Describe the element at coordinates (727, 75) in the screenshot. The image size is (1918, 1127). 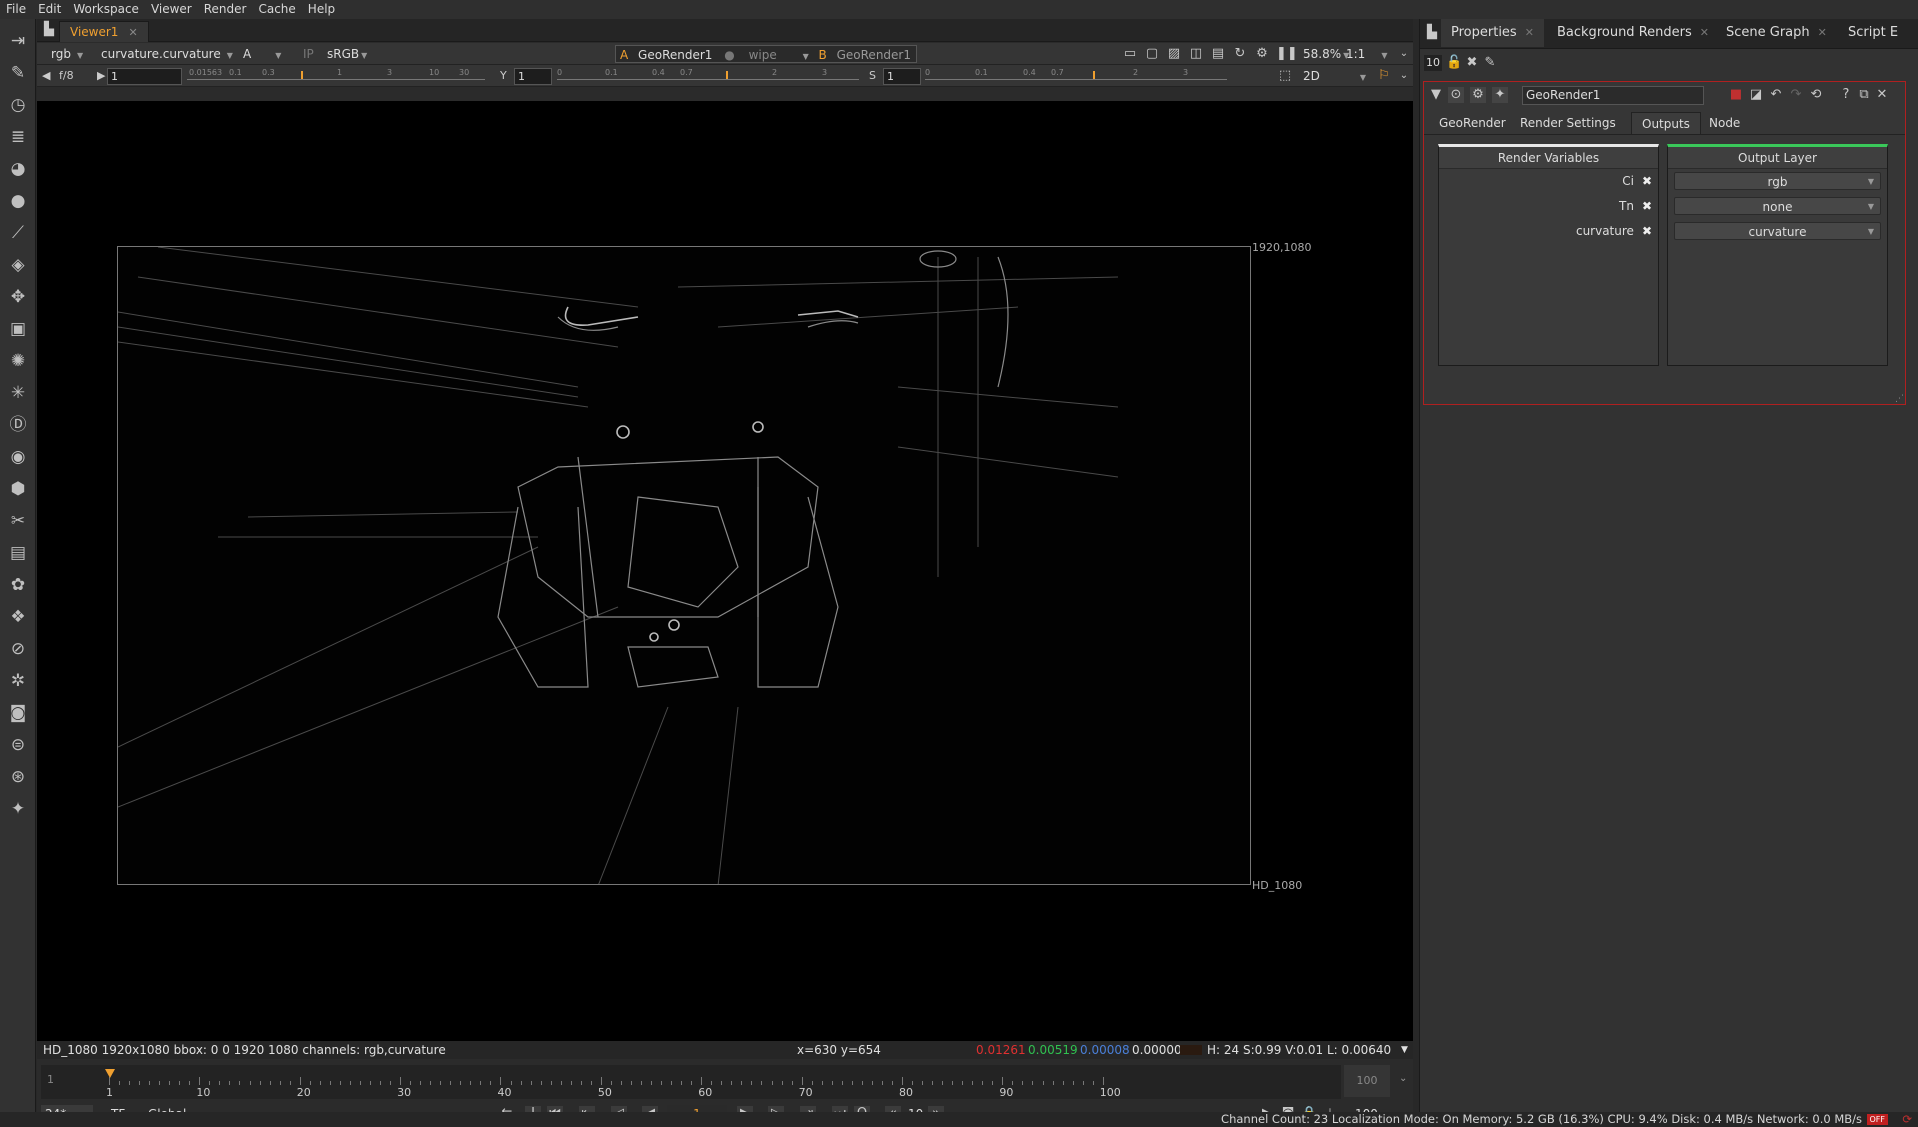
I see `gamma-slider-handle` at that location.